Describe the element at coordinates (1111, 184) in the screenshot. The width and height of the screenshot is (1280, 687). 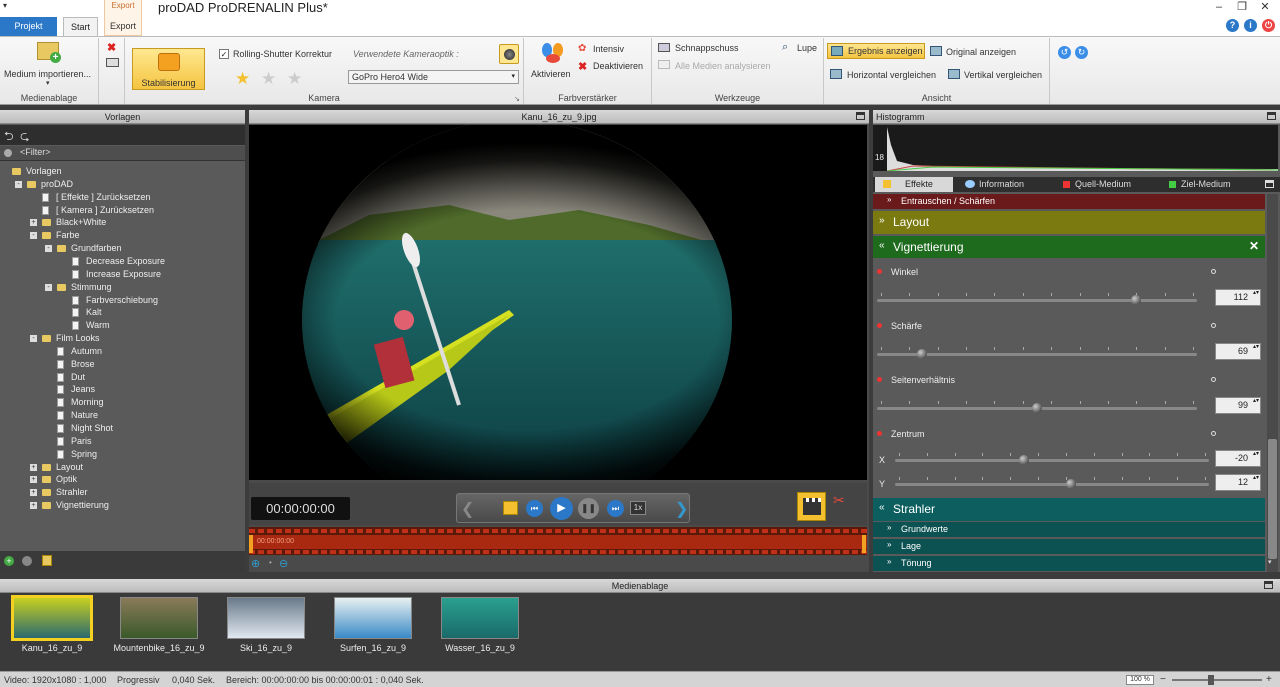
I see `tab-quell-medium: Quell-Medium` at that location.